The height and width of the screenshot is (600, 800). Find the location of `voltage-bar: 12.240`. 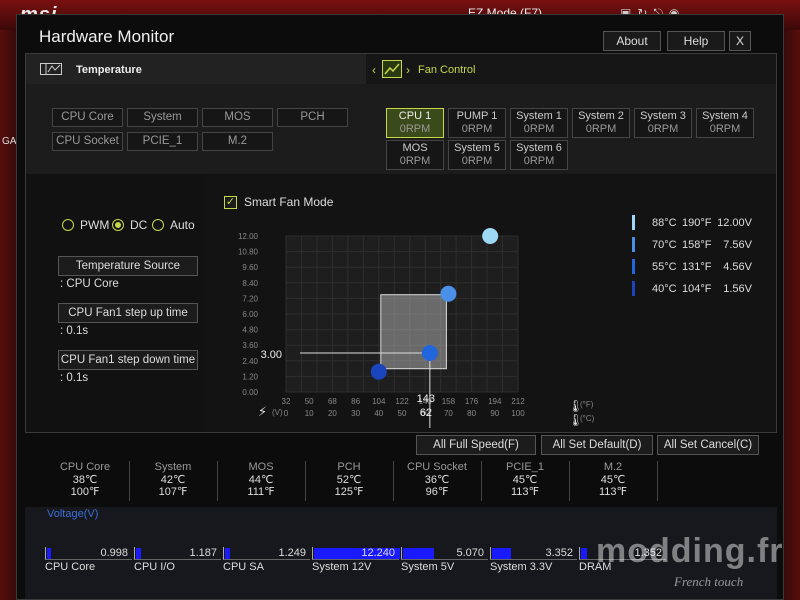

voltage-bar: 12.240 is located at coordinates (356, 553).